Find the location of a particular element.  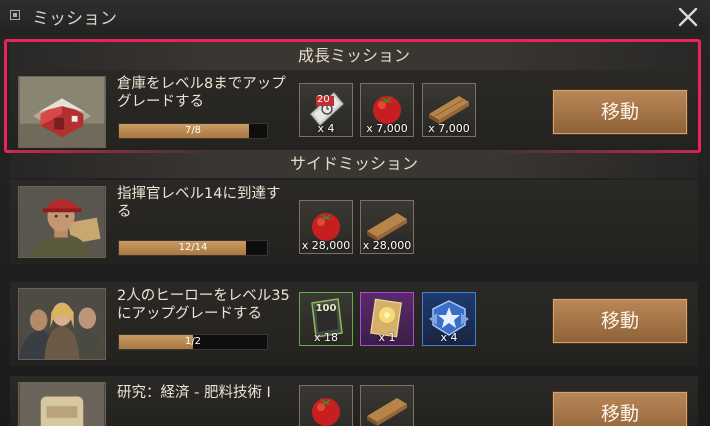

reward-qty: x 18 is located at coordinates (325, 337).